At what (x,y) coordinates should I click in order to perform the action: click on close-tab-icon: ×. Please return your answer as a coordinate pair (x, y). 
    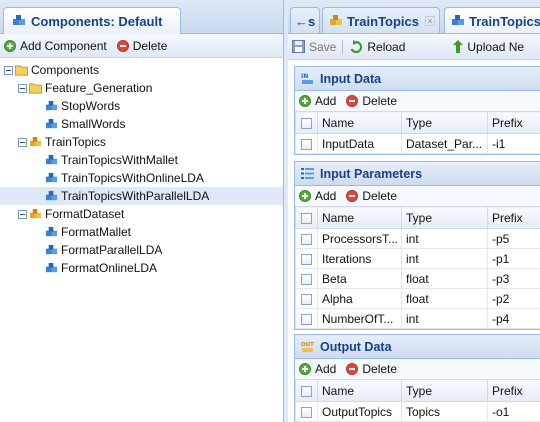
    Looking at the image, I should click on (430, 21).